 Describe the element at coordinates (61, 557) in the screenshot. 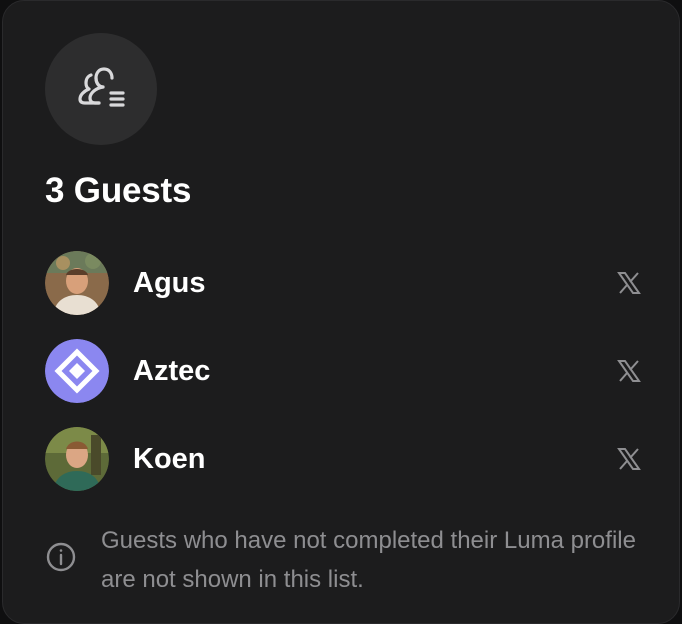

I see `info-icon` at that location.